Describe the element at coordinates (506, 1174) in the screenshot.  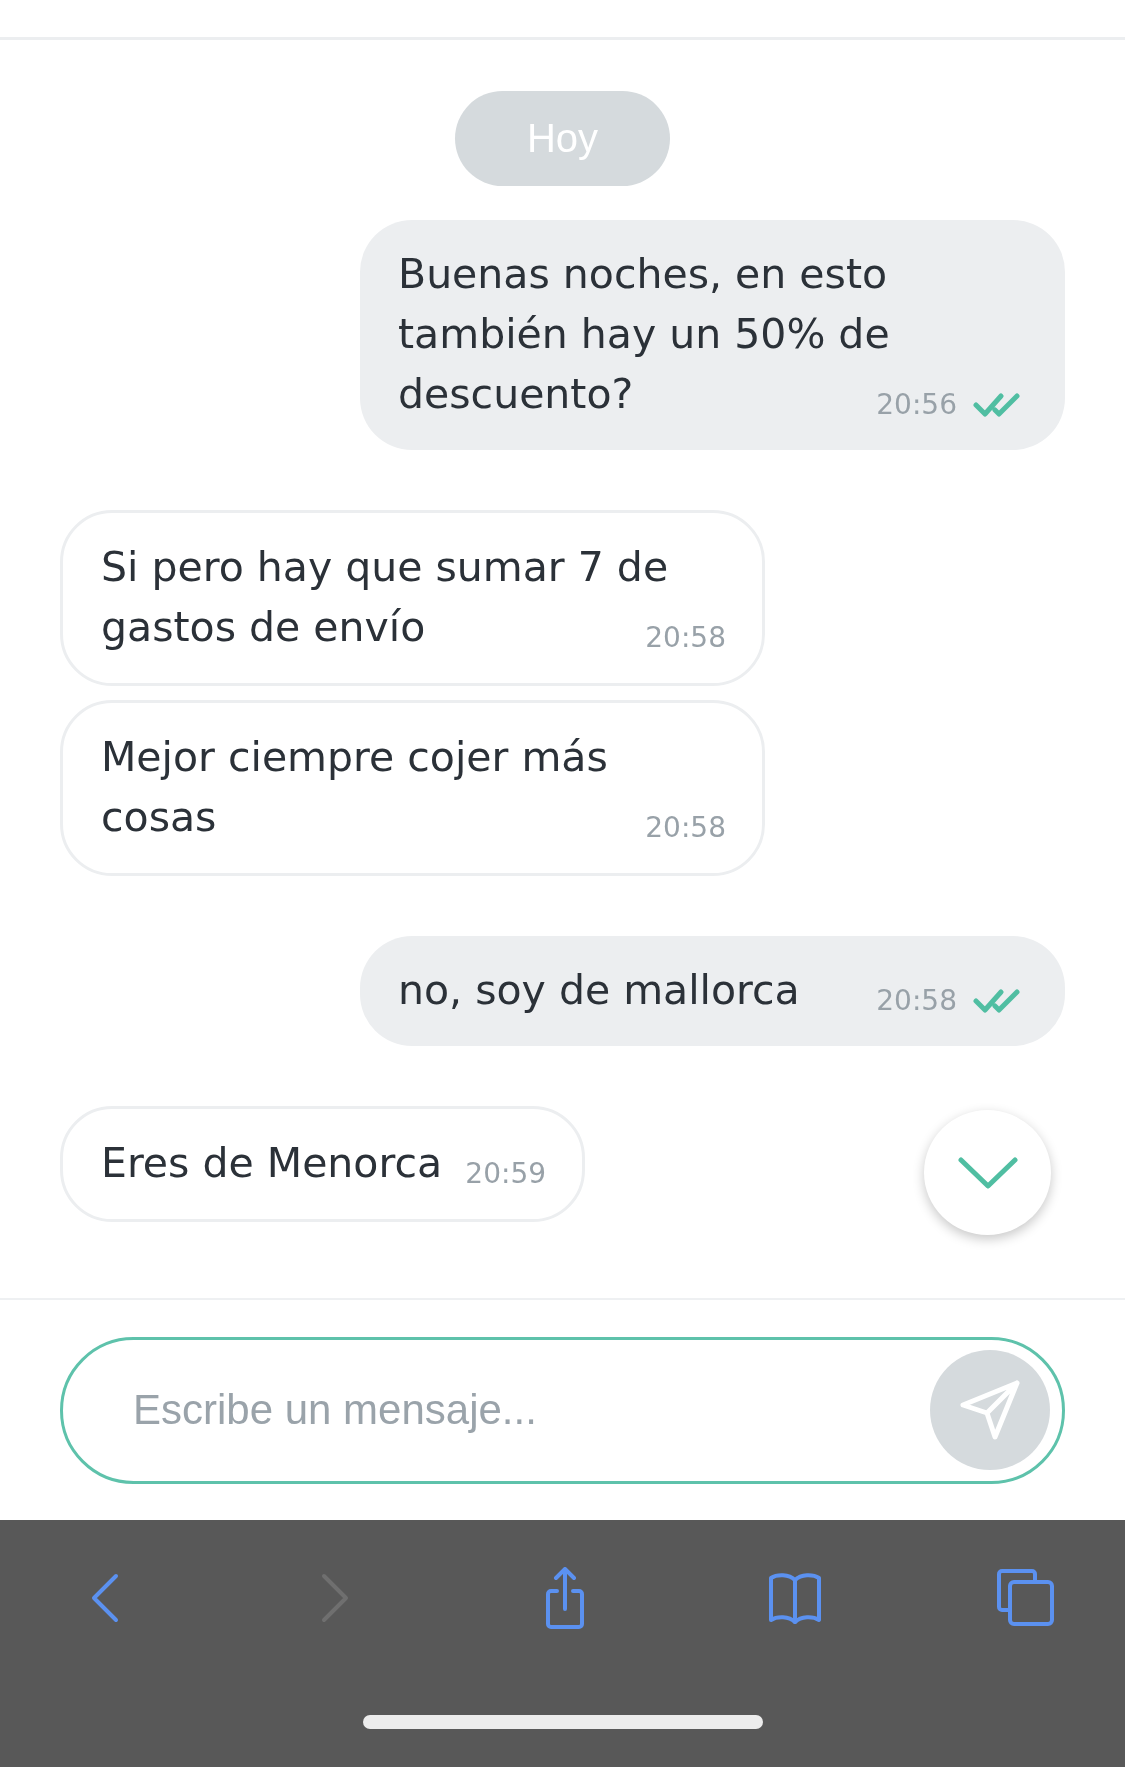
I see `message-time: 20:59` at that location.